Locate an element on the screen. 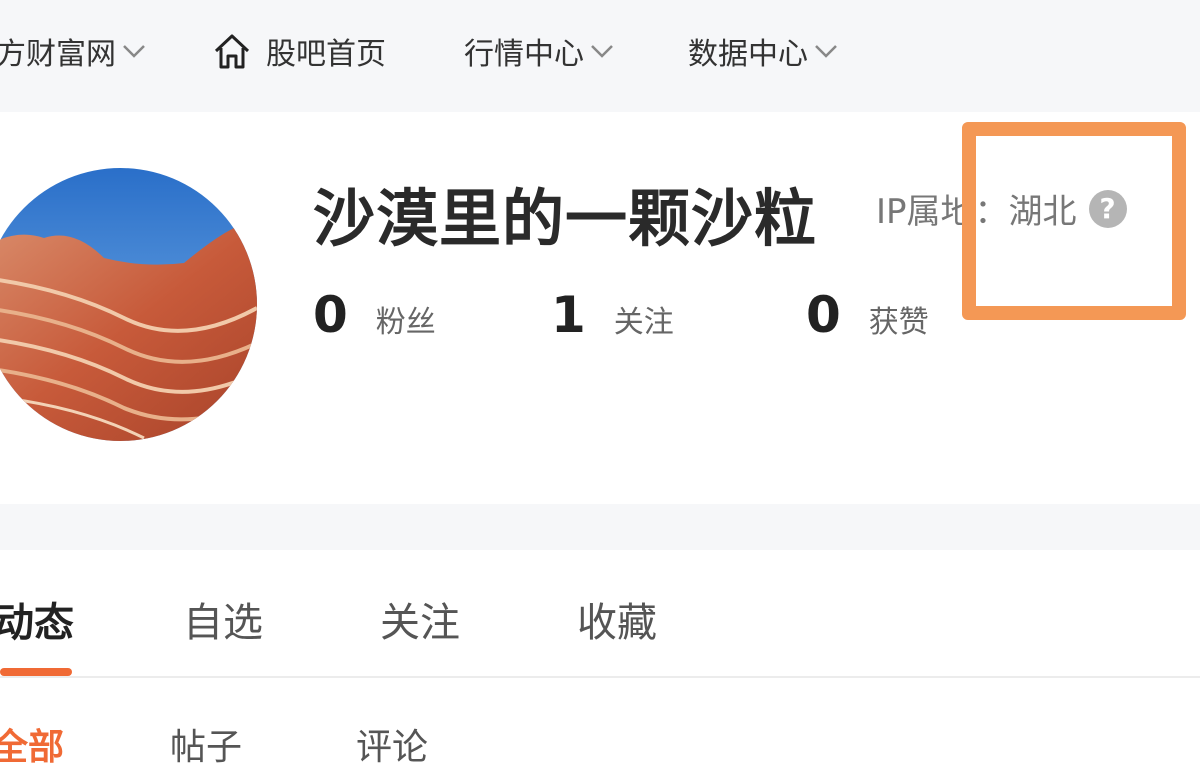 This screenshot has width=1200, height=770. subtab-all: 全部 is located at coordinates (32, 744).